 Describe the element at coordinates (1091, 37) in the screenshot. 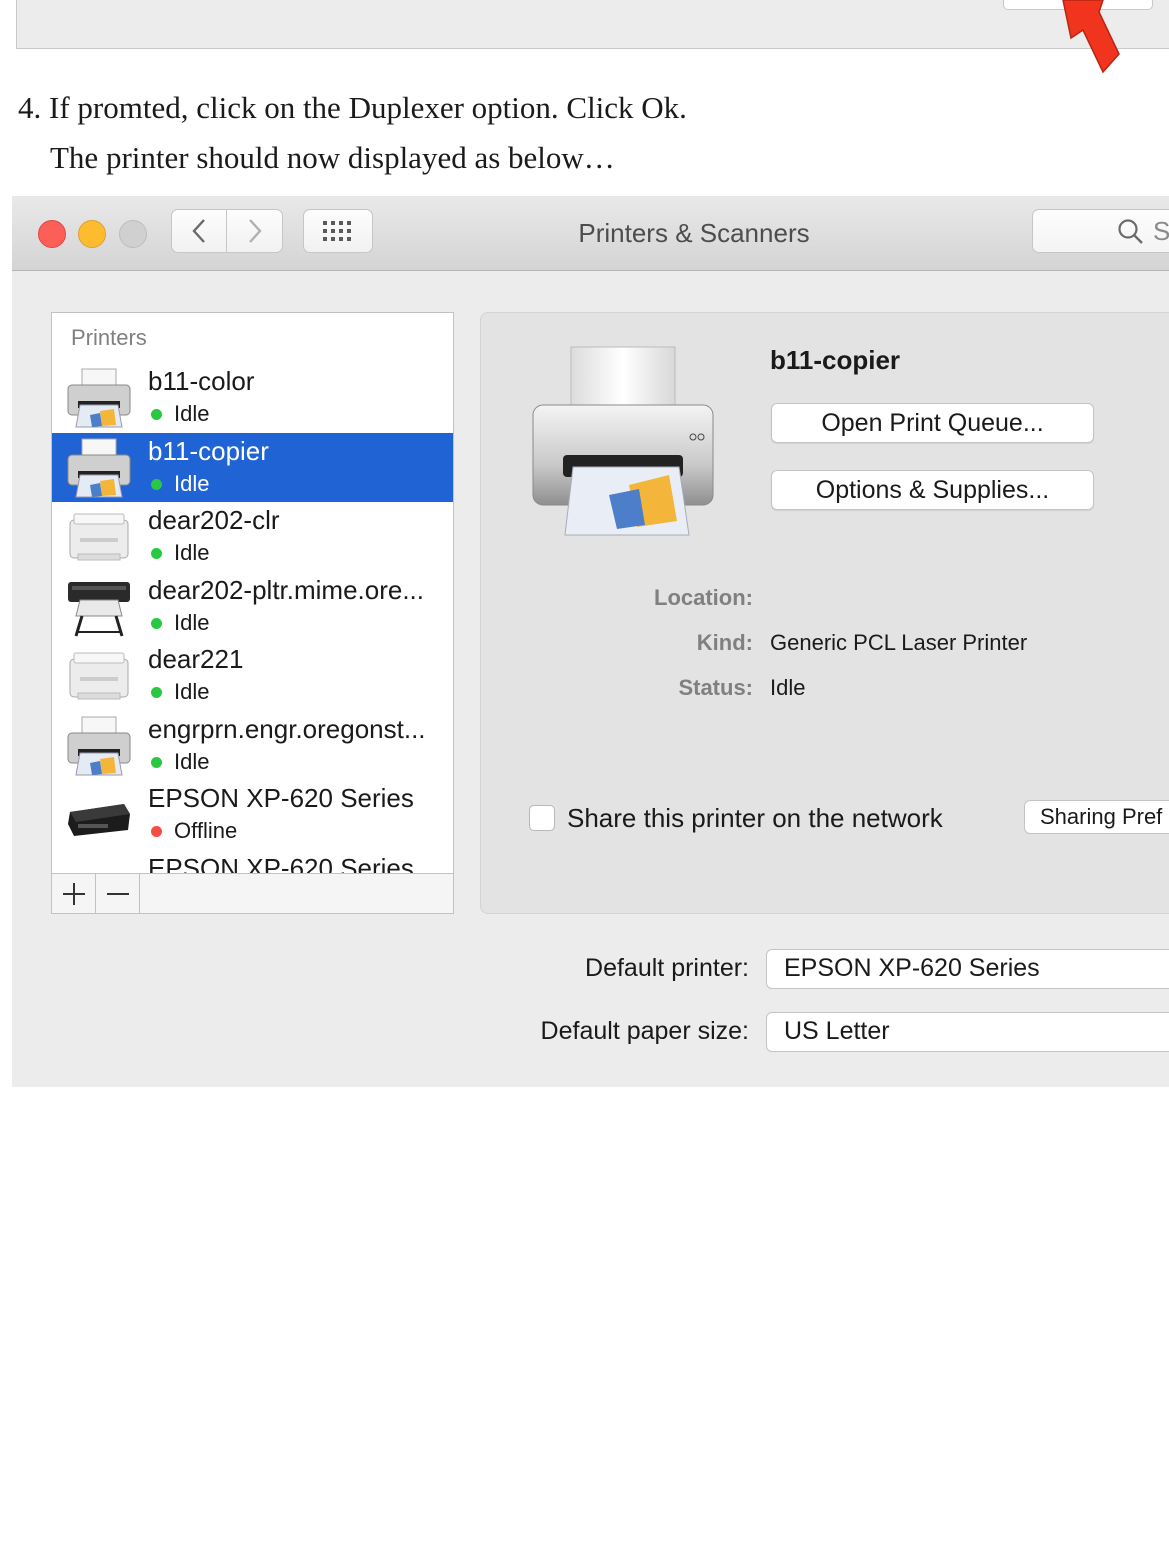

I see `red-arrow-icon` at that location.